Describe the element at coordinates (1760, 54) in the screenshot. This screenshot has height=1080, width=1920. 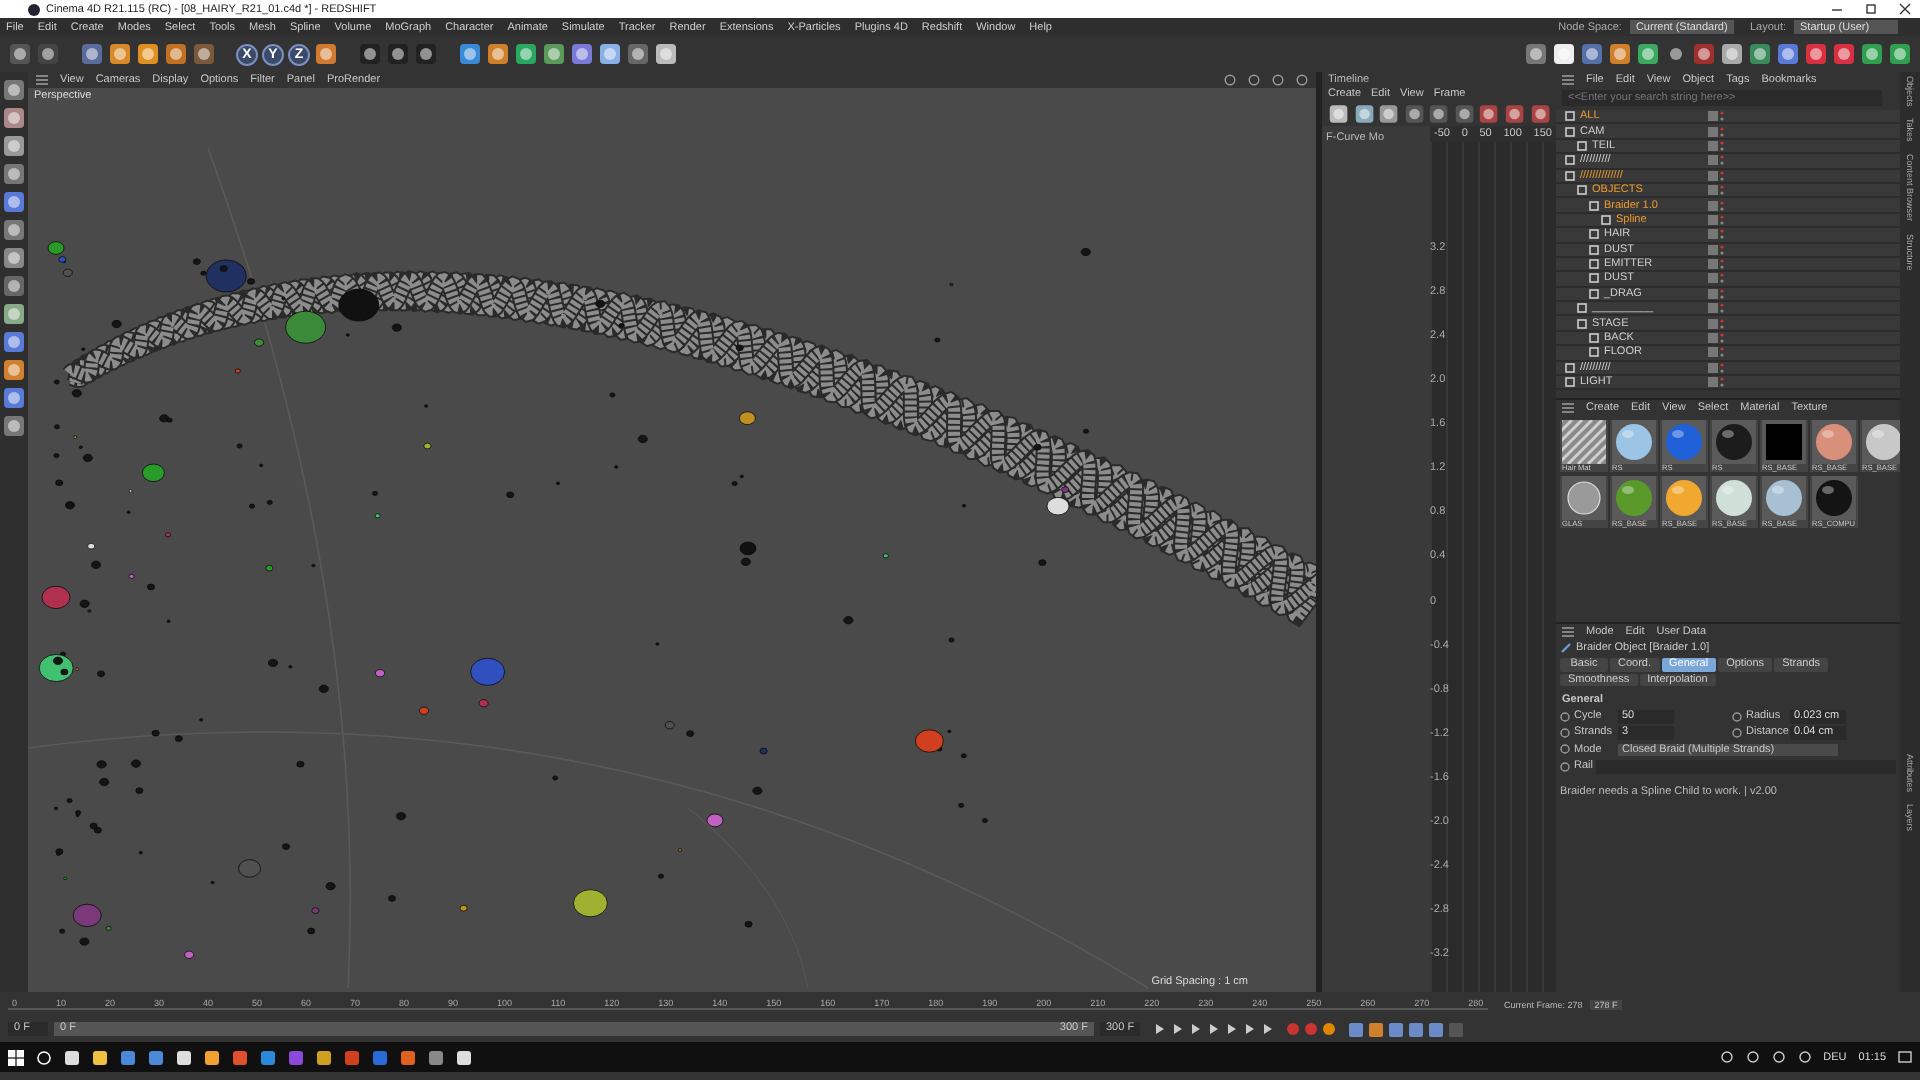
I see `gear-icon` at that location.